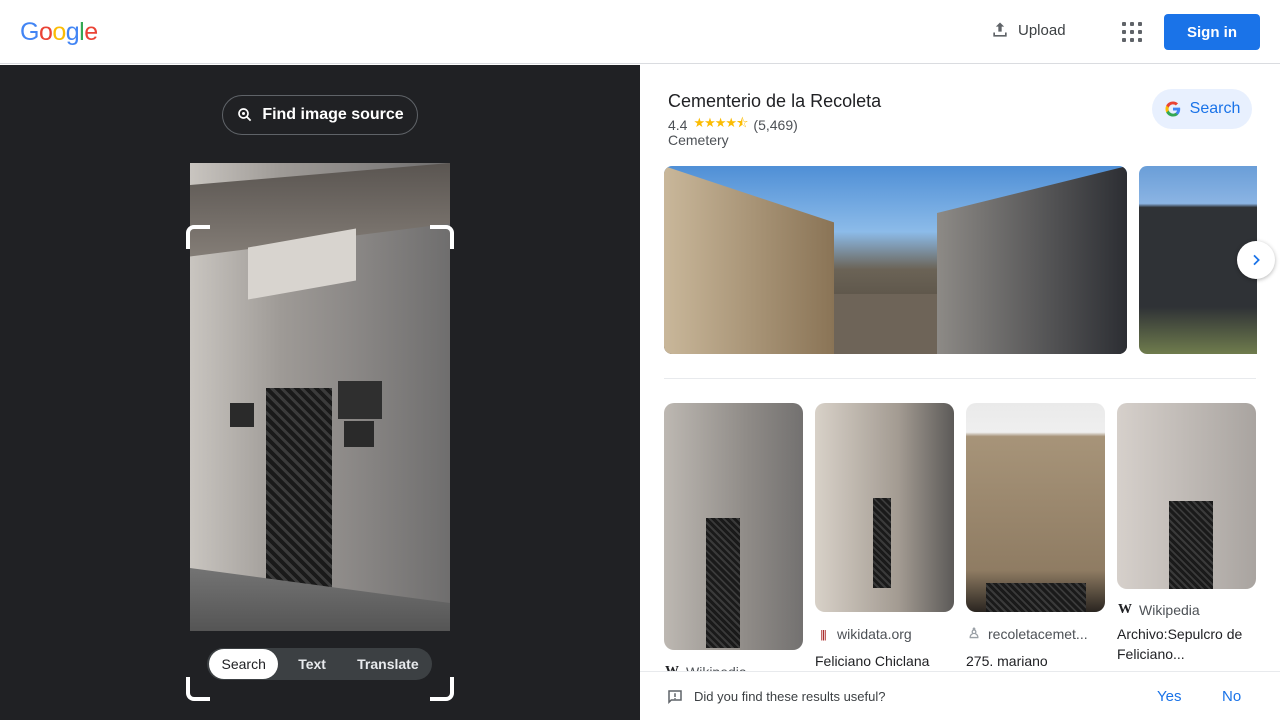  I want to click on sign-in-button: Sign in, so click(1212, 32).